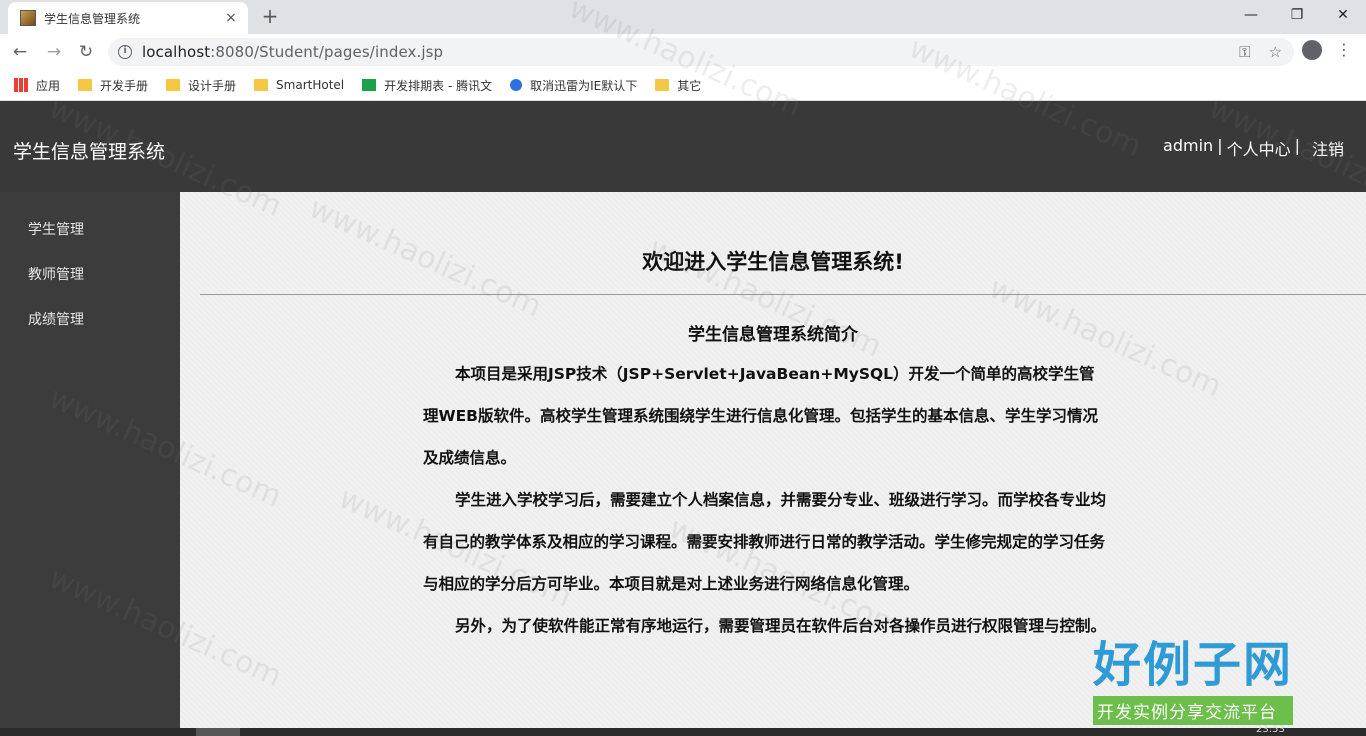  What do you see at coordinates (231, 18) in the screenshot?
I see `close-tab-icon: ×` at bounding box center [231, 18].